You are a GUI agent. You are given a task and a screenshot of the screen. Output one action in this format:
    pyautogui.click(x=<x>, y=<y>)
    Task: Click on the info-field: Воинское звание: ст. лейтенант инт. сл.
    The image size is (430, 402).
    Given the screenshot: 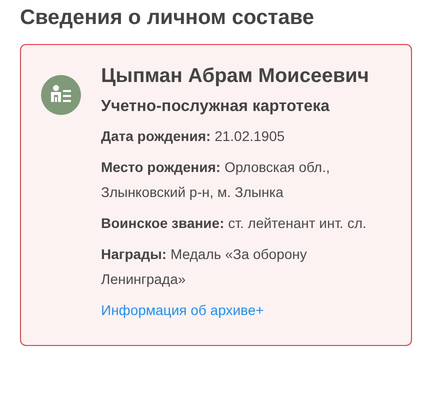 What is the action you would take?
    pyautogui.click(x=236, y=223)
    